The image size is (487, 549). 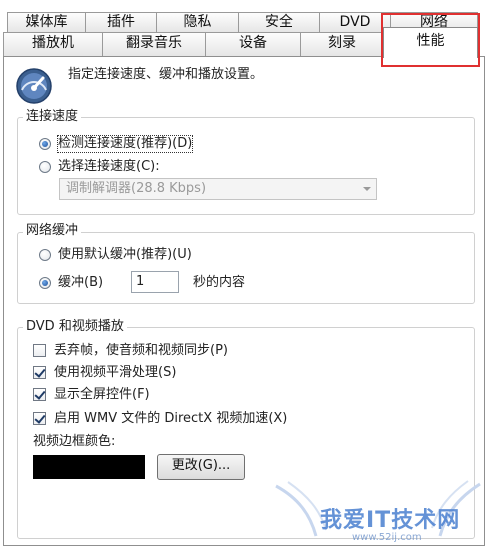 I want to click on tab-label: 隐私, so click(x=197, y=22).